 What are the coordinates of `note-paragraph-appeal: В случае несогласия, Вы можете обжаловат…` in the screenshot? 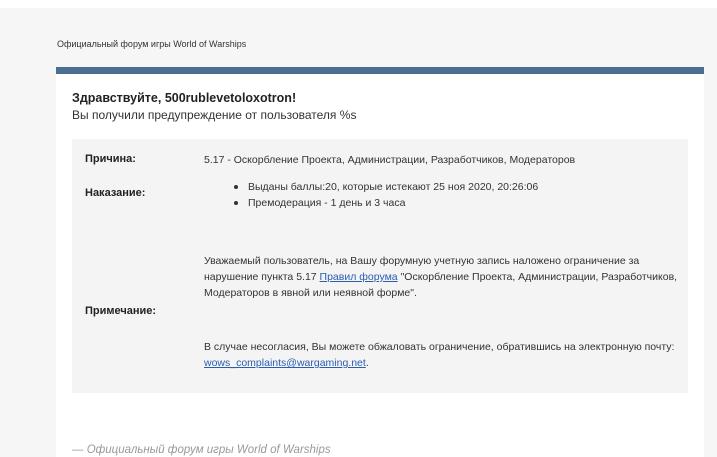 It's located at (441, 355).